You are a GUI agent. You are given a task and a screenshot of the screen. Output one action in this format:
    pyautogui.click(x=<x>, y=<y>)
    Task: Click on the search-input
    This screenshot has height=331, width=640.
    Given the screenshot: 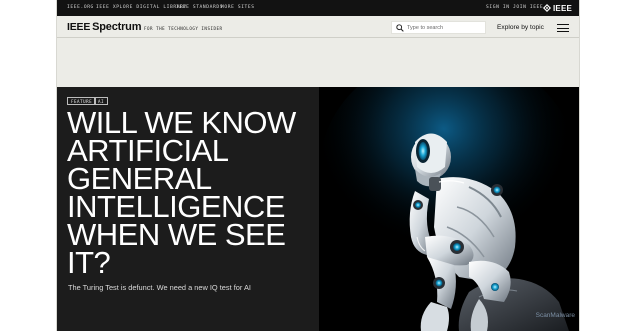 What is the action you would take?
    pyautogui.click(x=446, y=27)
    